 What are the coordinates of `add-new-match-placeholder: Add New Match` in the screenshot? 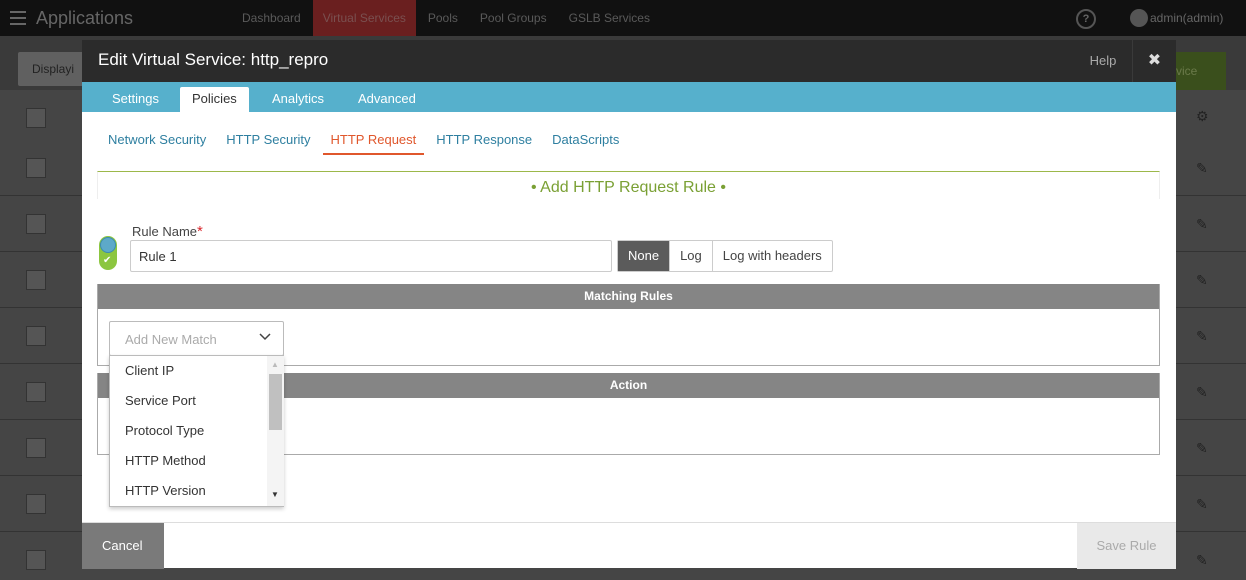 It's located at (171, 339).